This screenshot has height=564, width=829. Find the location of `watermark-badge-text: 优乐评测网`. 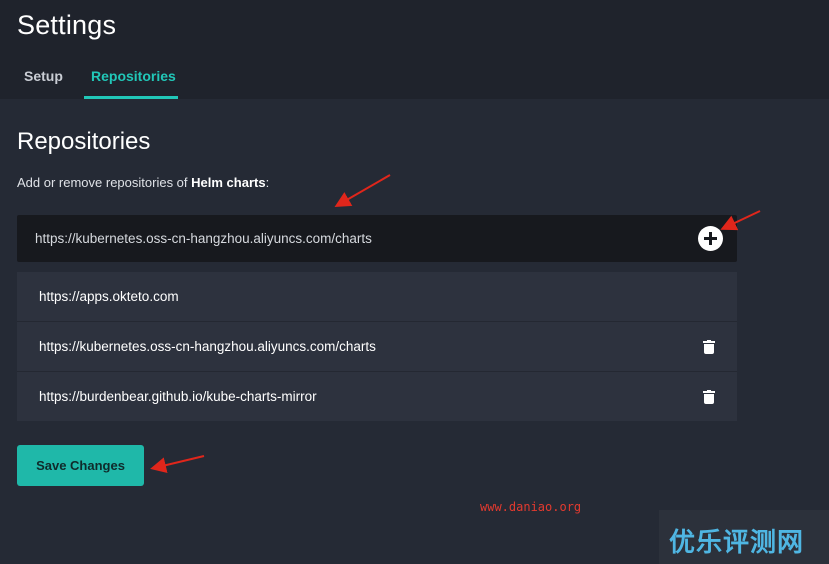

watermark-badge-text: 优乐评测网 is located at coordinates (737, 542).